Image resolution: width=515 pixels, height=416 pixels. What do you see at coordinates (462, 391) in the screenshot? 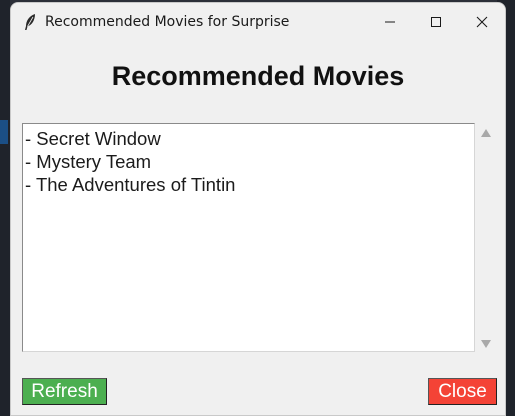
I see `close-button: Close` at bounding box center [462, 391].